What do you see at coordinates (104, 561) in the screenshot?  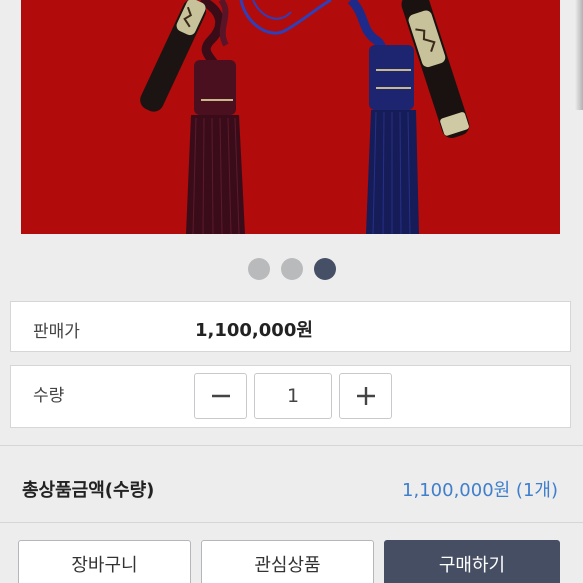 I see `add-to-cart-button: 장바구니` at bounding box center [104, 561].